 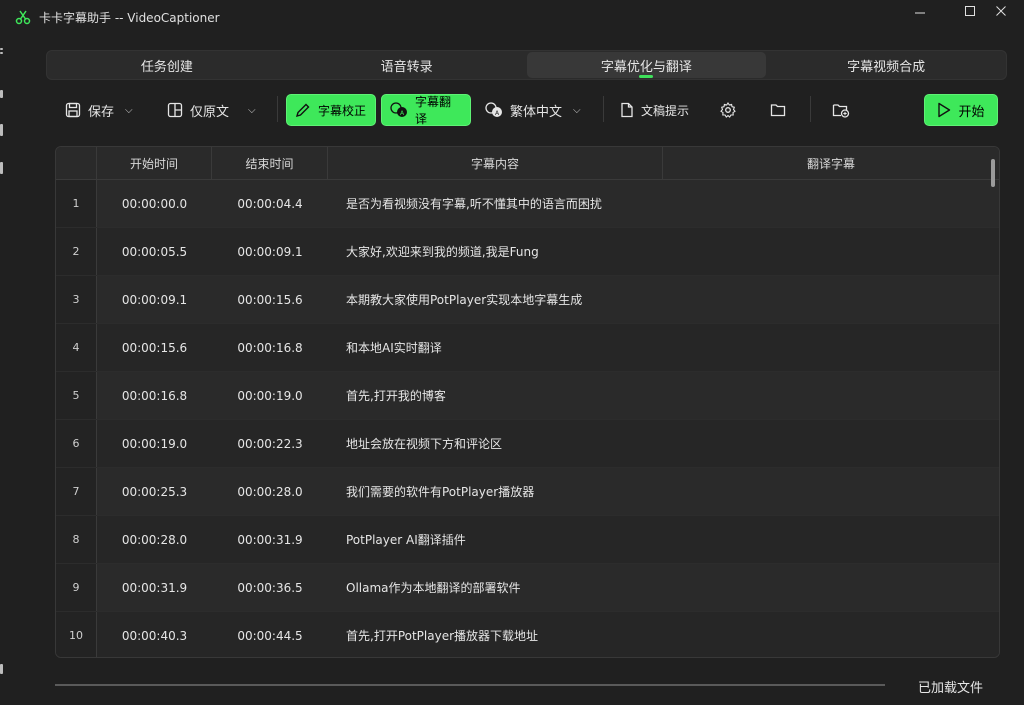 I want to click on row-number: 4, so click(x=76, y=347).